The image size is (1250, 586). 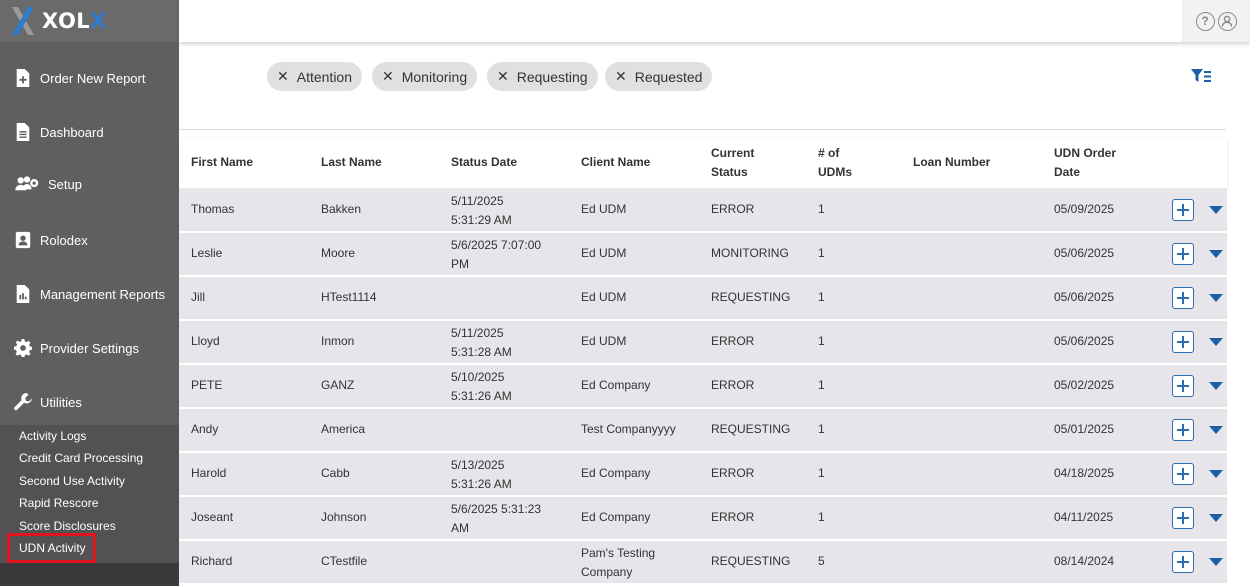 What do you see at coordinates (616, 473) in the screenshot?
I see `cell-client-name: Ed Company` at bounding box center [616, 473].